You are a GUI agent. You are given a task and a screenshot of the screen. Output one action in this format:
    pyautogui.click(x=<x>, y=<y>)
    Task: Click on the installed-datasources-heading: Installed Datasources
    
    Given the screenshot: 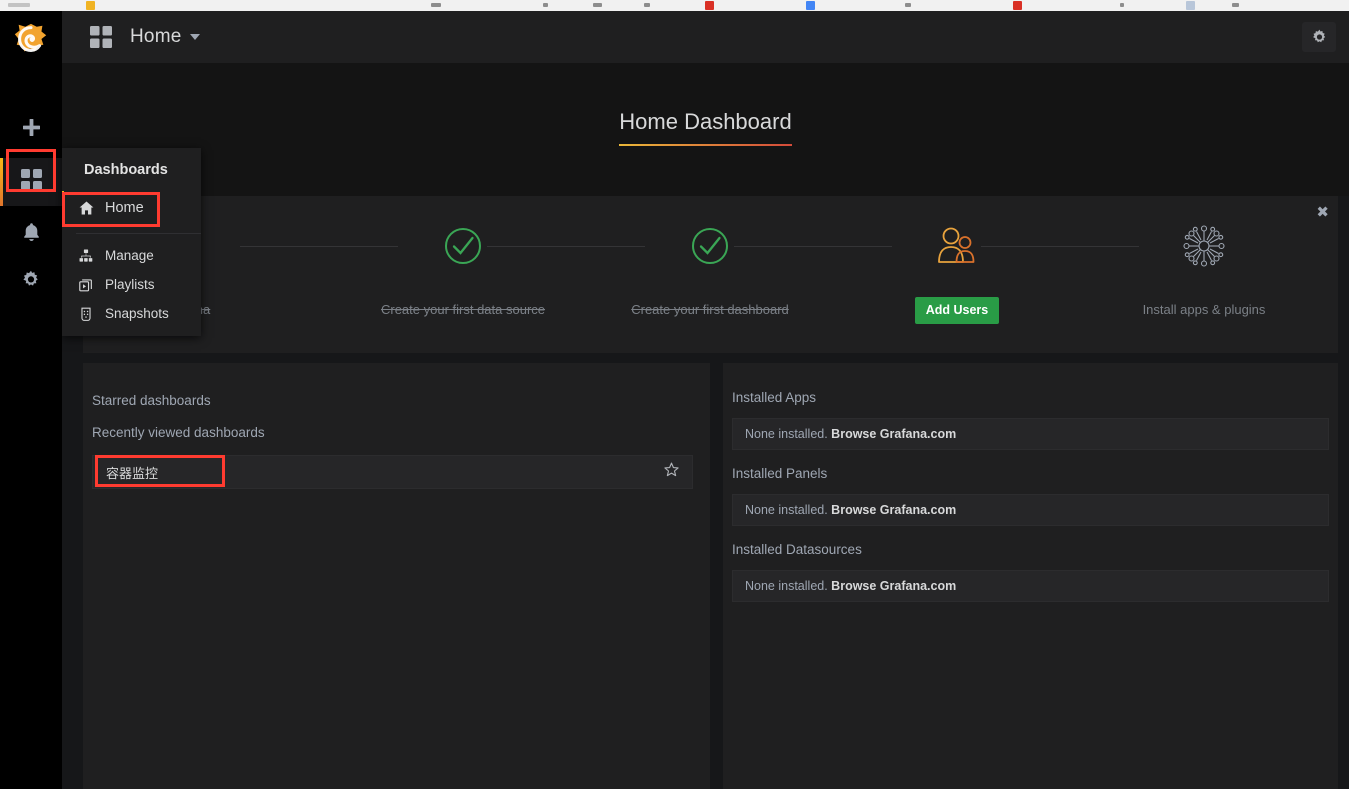 What is the action you would take?
    pyautogui.click(x=797, y=549)
    